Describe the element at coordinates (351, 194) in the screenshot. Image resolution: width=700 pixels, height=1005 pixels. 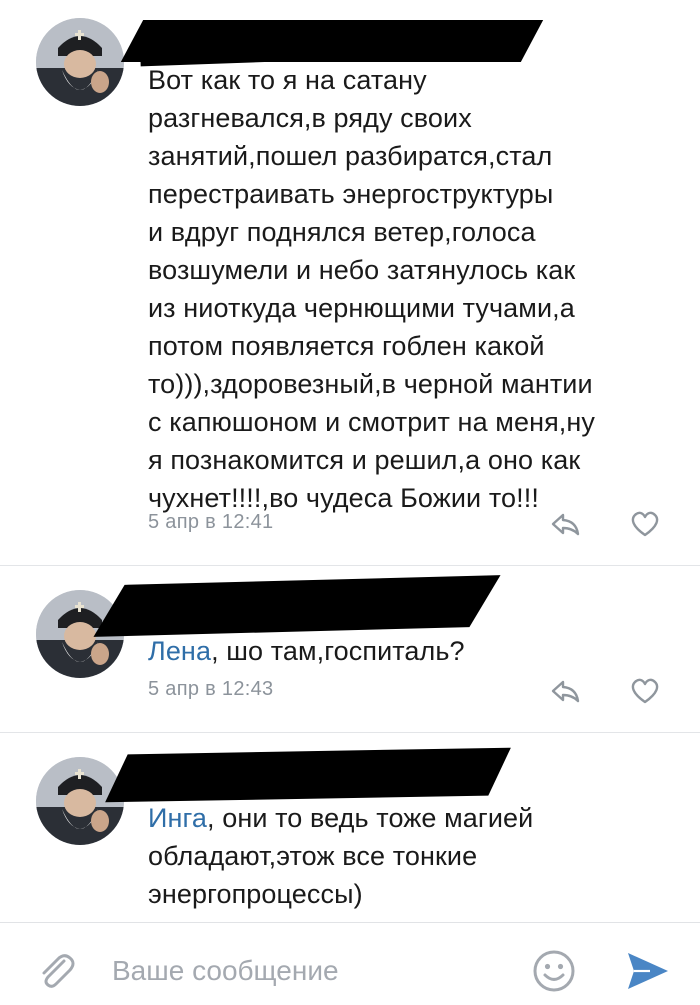
I see `comment-line: перестраивать энергоструктуры` at that location.